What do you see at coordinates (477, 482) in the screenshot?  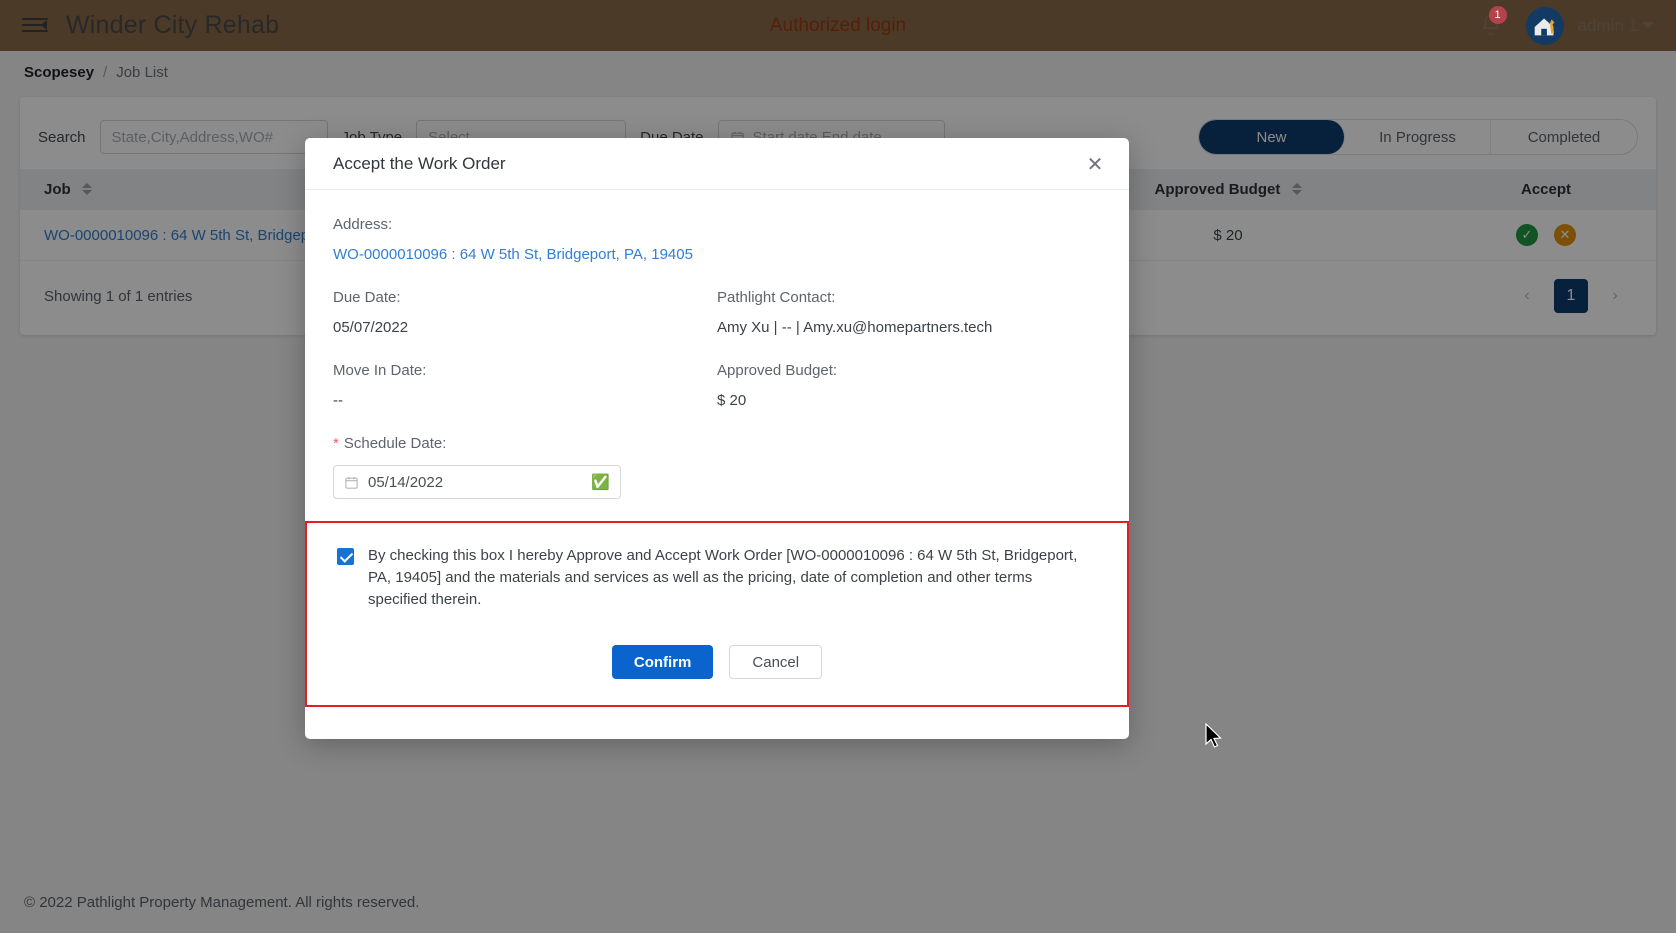 I see `schedule-date-input: 05/14/2022 ✅` at bounding box center [477, 482].